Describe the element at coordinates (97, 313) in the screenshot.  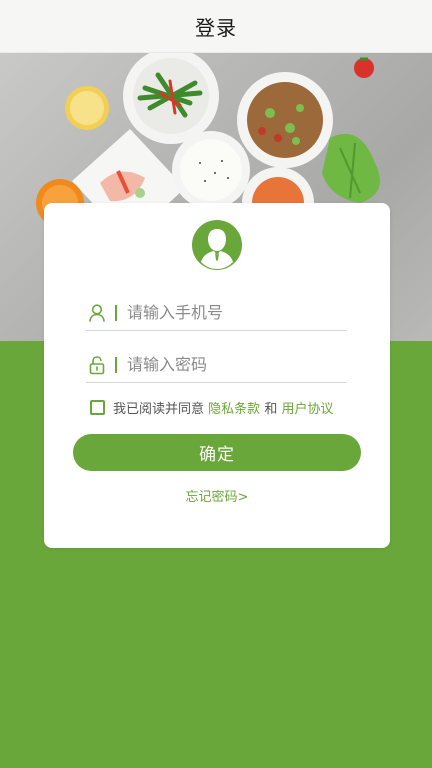
I see `user-icon` at that location.